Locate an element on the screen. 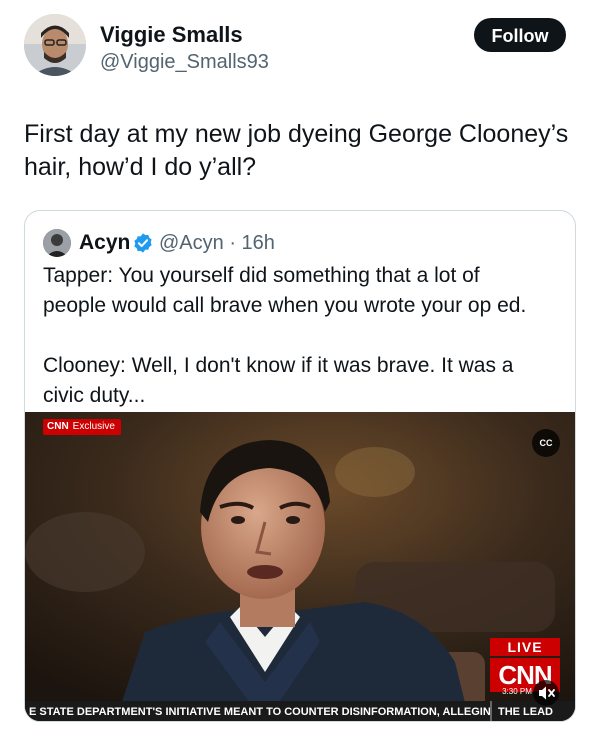 The height and width of the screenshot is (750, 600). follow-button: Follow is located at coordinates (520, 35).